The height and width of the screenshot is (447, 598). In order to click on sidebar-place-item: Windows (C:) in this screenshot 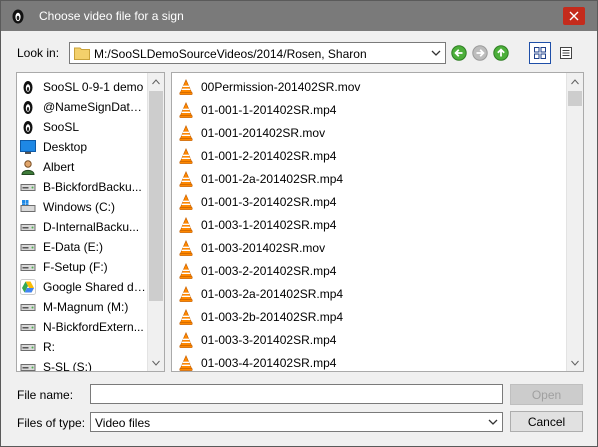, I will do `click(83, 207)`.